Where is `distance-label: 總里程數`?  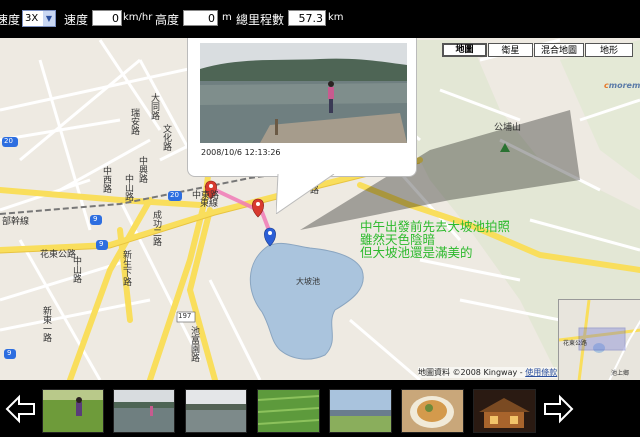 distance-label: 總里程數 is located at coordinates (260, 20).